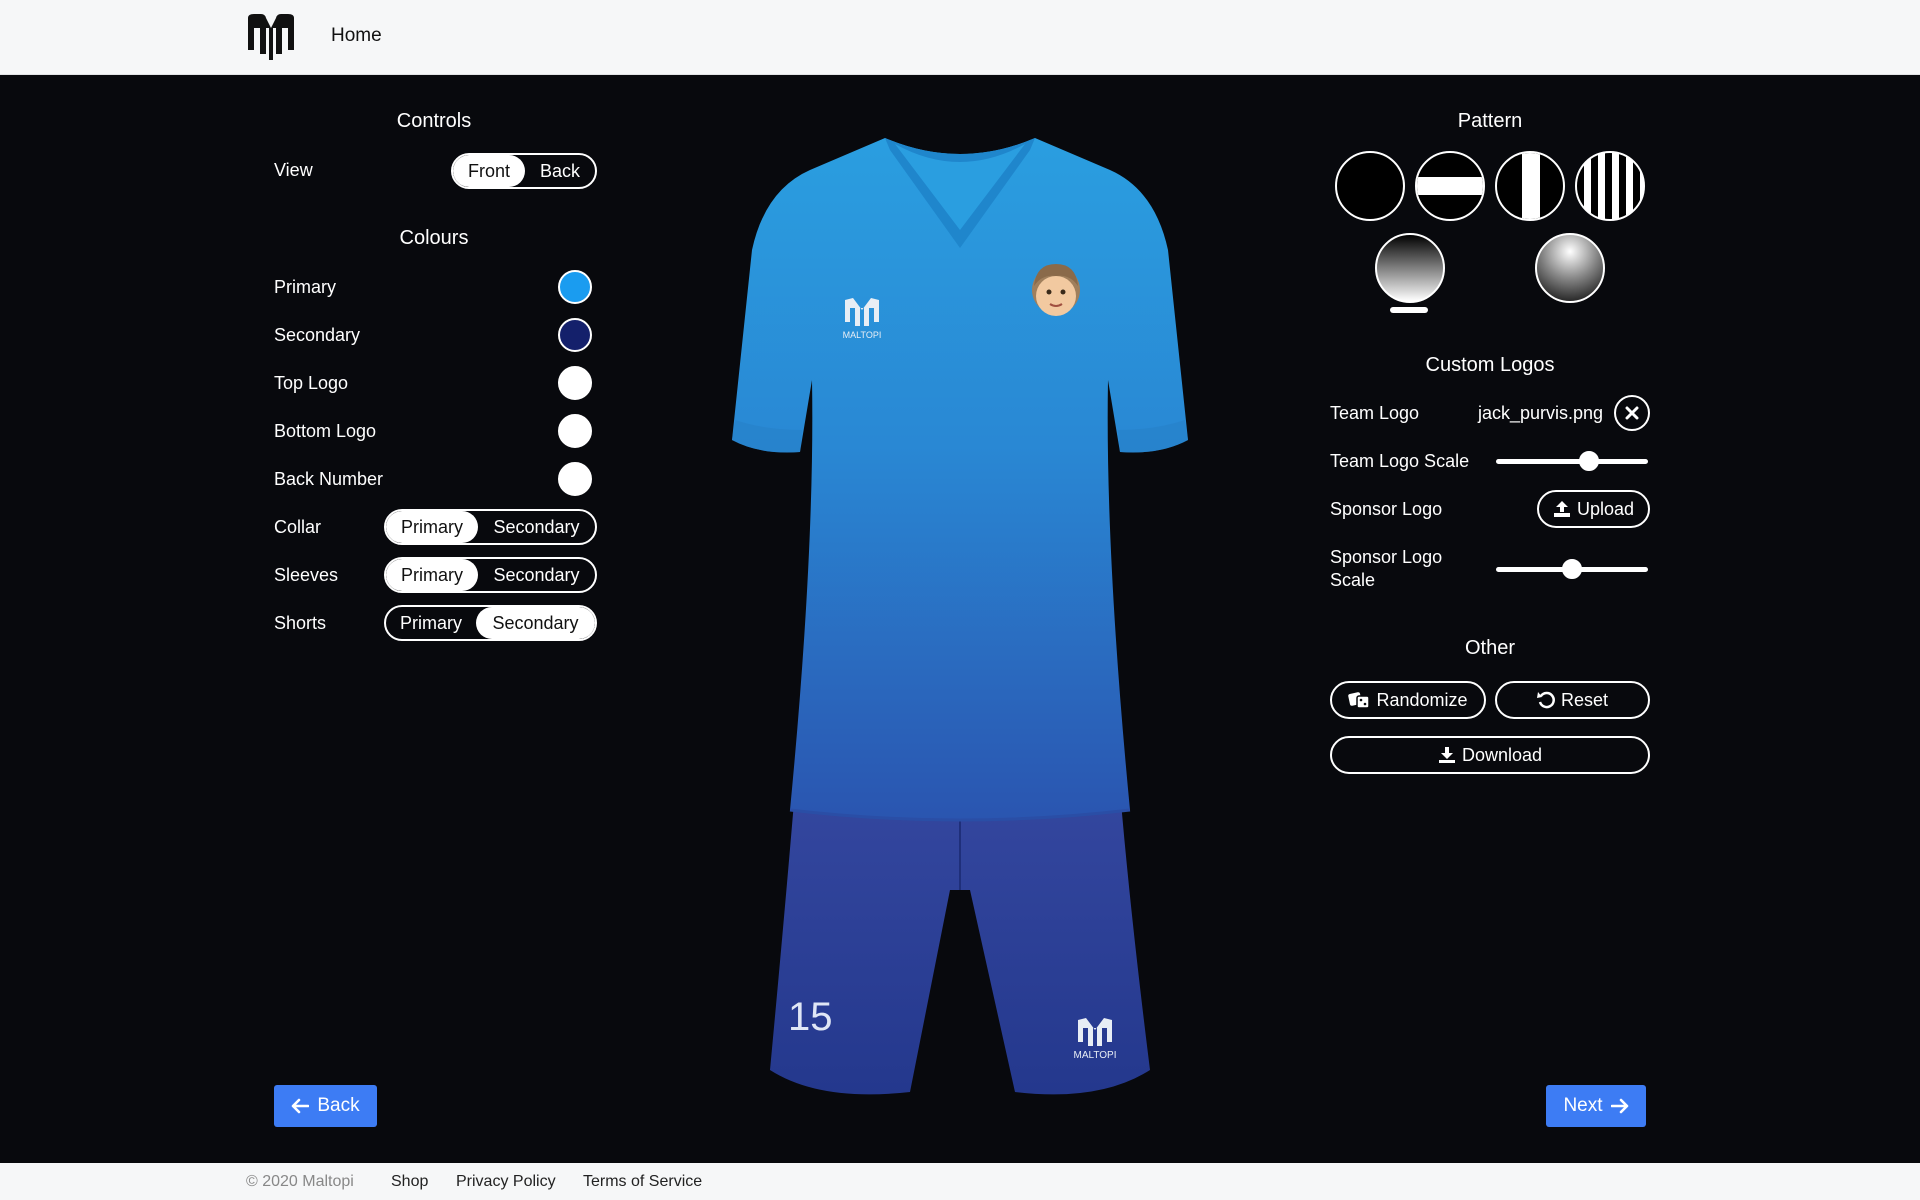  What do you see at coordinates (1446, 755) in the screenshot?
I see `download-icon` at bounding box center [1446, 755].